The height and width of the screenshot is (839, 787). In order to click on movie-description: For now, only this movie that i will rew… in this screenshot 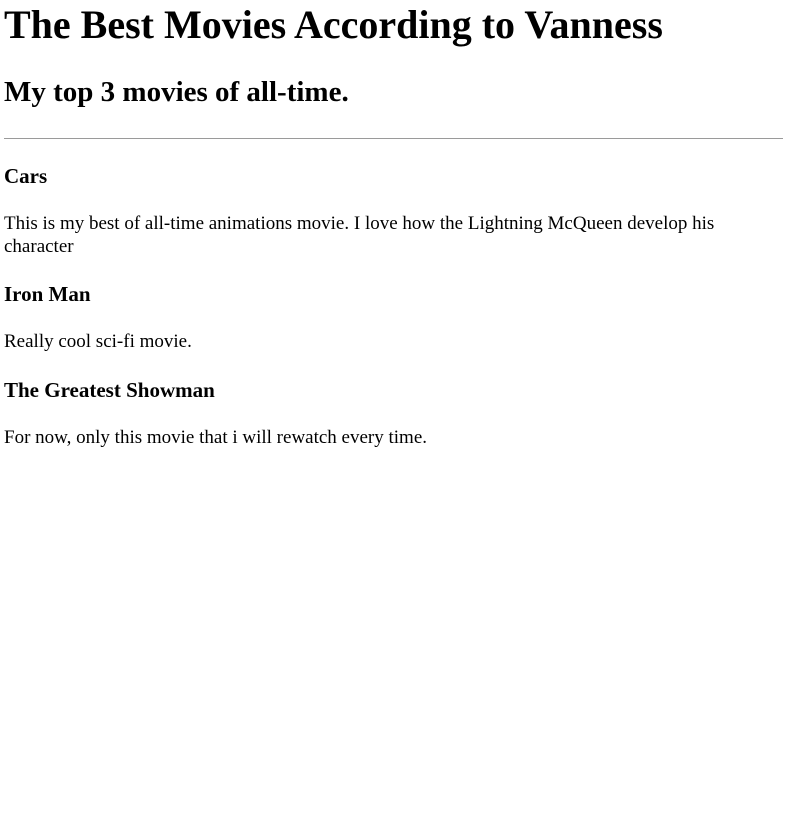, I will do `click(216, 437)`.